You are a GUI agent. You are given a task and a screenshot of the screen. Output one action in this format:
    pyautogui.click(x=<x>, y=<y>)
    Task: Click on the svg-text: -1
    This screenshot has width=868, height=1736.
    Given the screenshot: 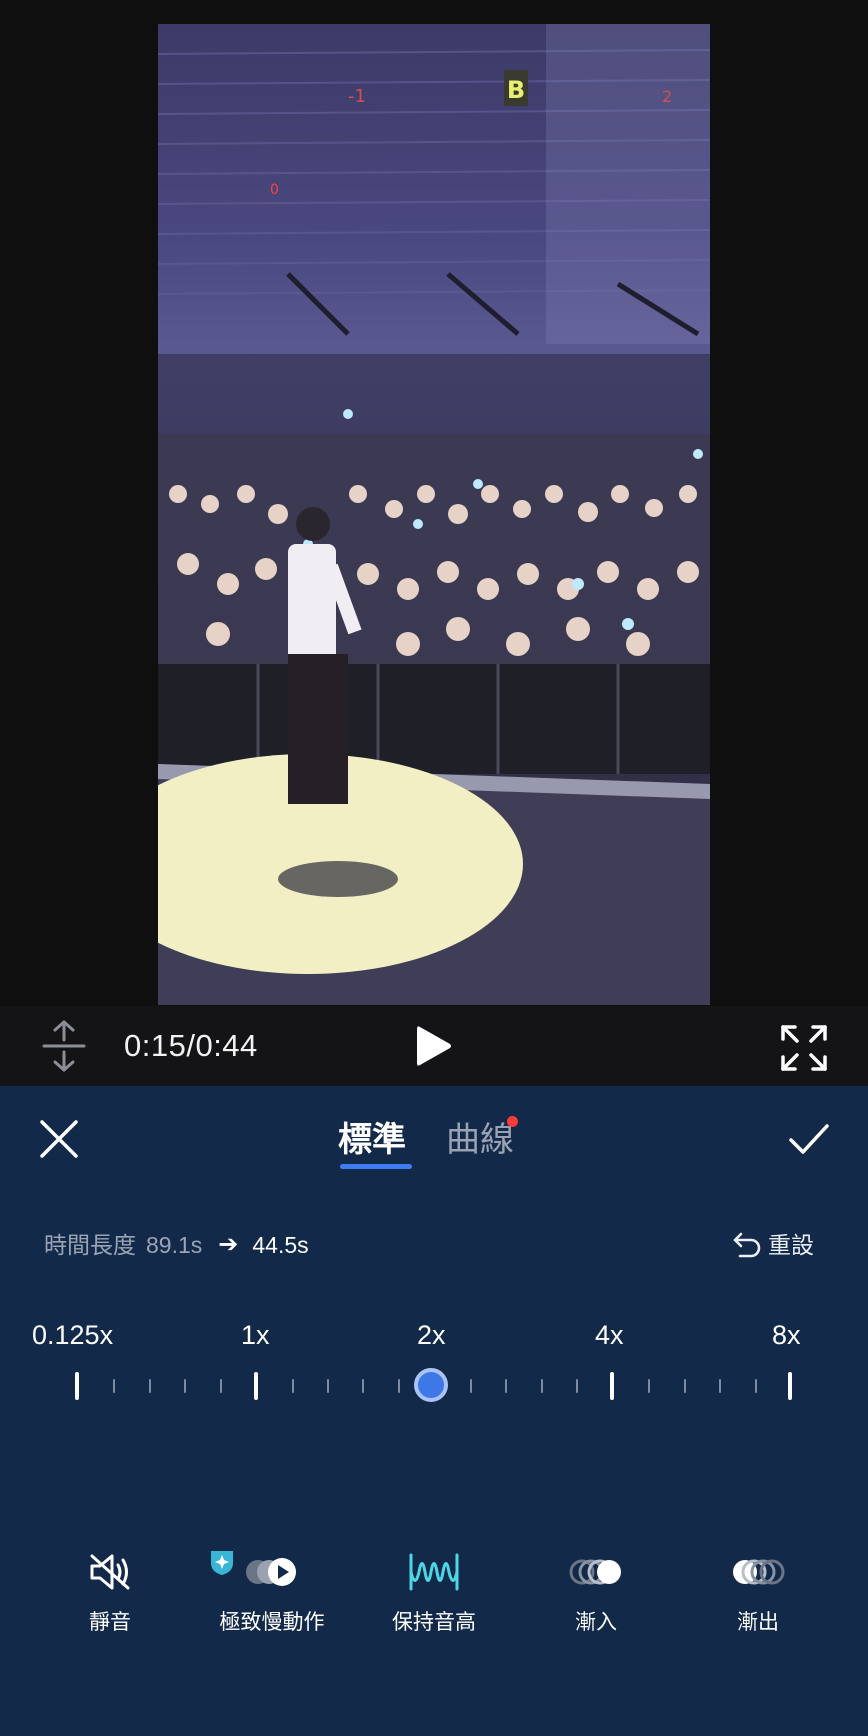 What is the action you would take?
    pyautogui.click(x=357, y=96)
    